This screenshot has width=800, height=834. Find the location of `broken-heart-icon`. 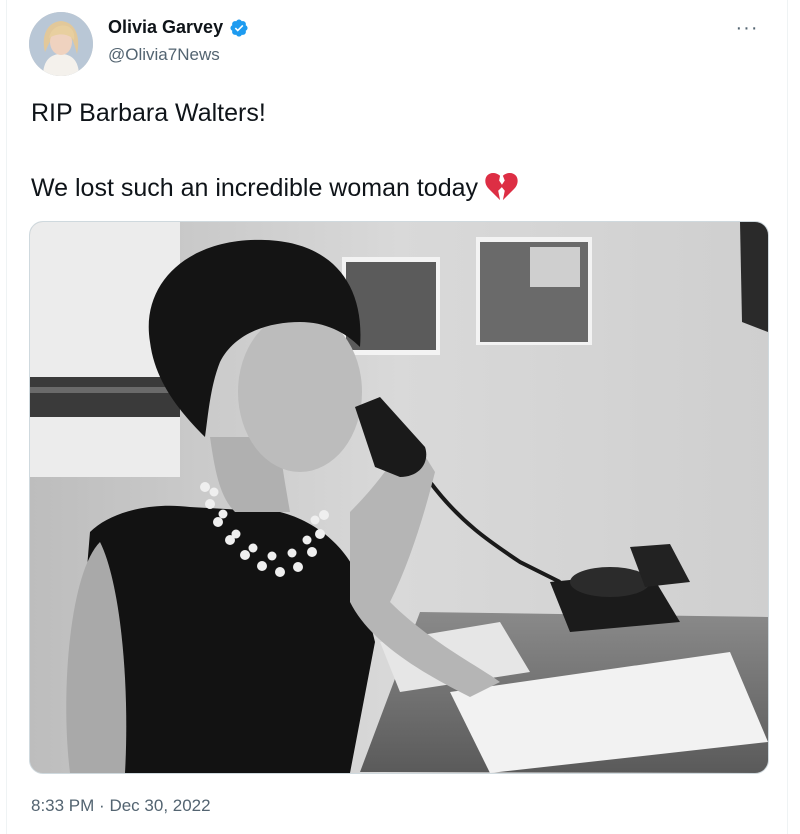

broken-heart-icon is located at coordinates (501, 186).